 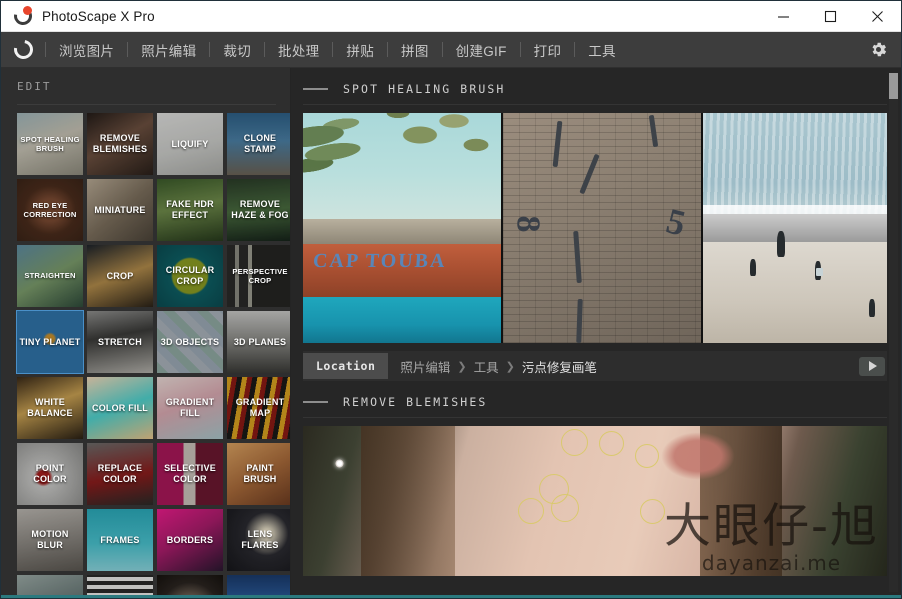 I want to click on tool-tile-draw: DRAW, so click(x=120, y=585).